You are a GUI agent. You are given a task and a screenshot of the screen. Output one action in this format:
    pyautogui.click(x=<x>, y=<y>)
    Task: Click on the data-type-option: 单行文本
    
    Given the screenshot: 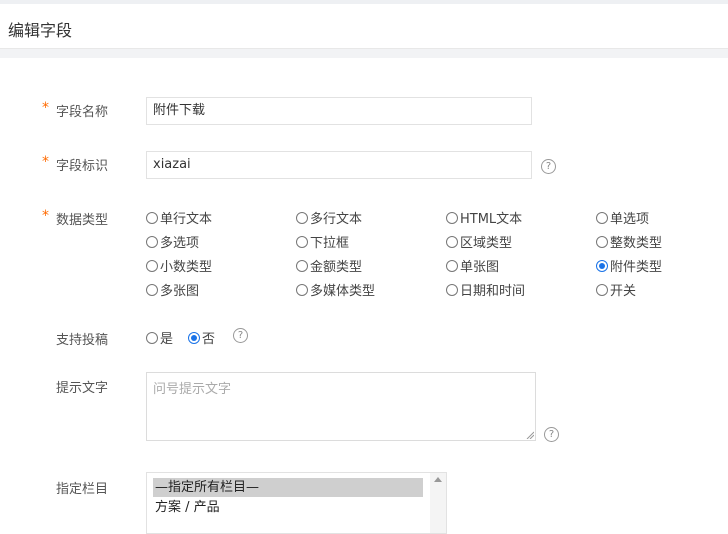 What is the action you would take?
    pyautogui.click(x=179, y=217)
    